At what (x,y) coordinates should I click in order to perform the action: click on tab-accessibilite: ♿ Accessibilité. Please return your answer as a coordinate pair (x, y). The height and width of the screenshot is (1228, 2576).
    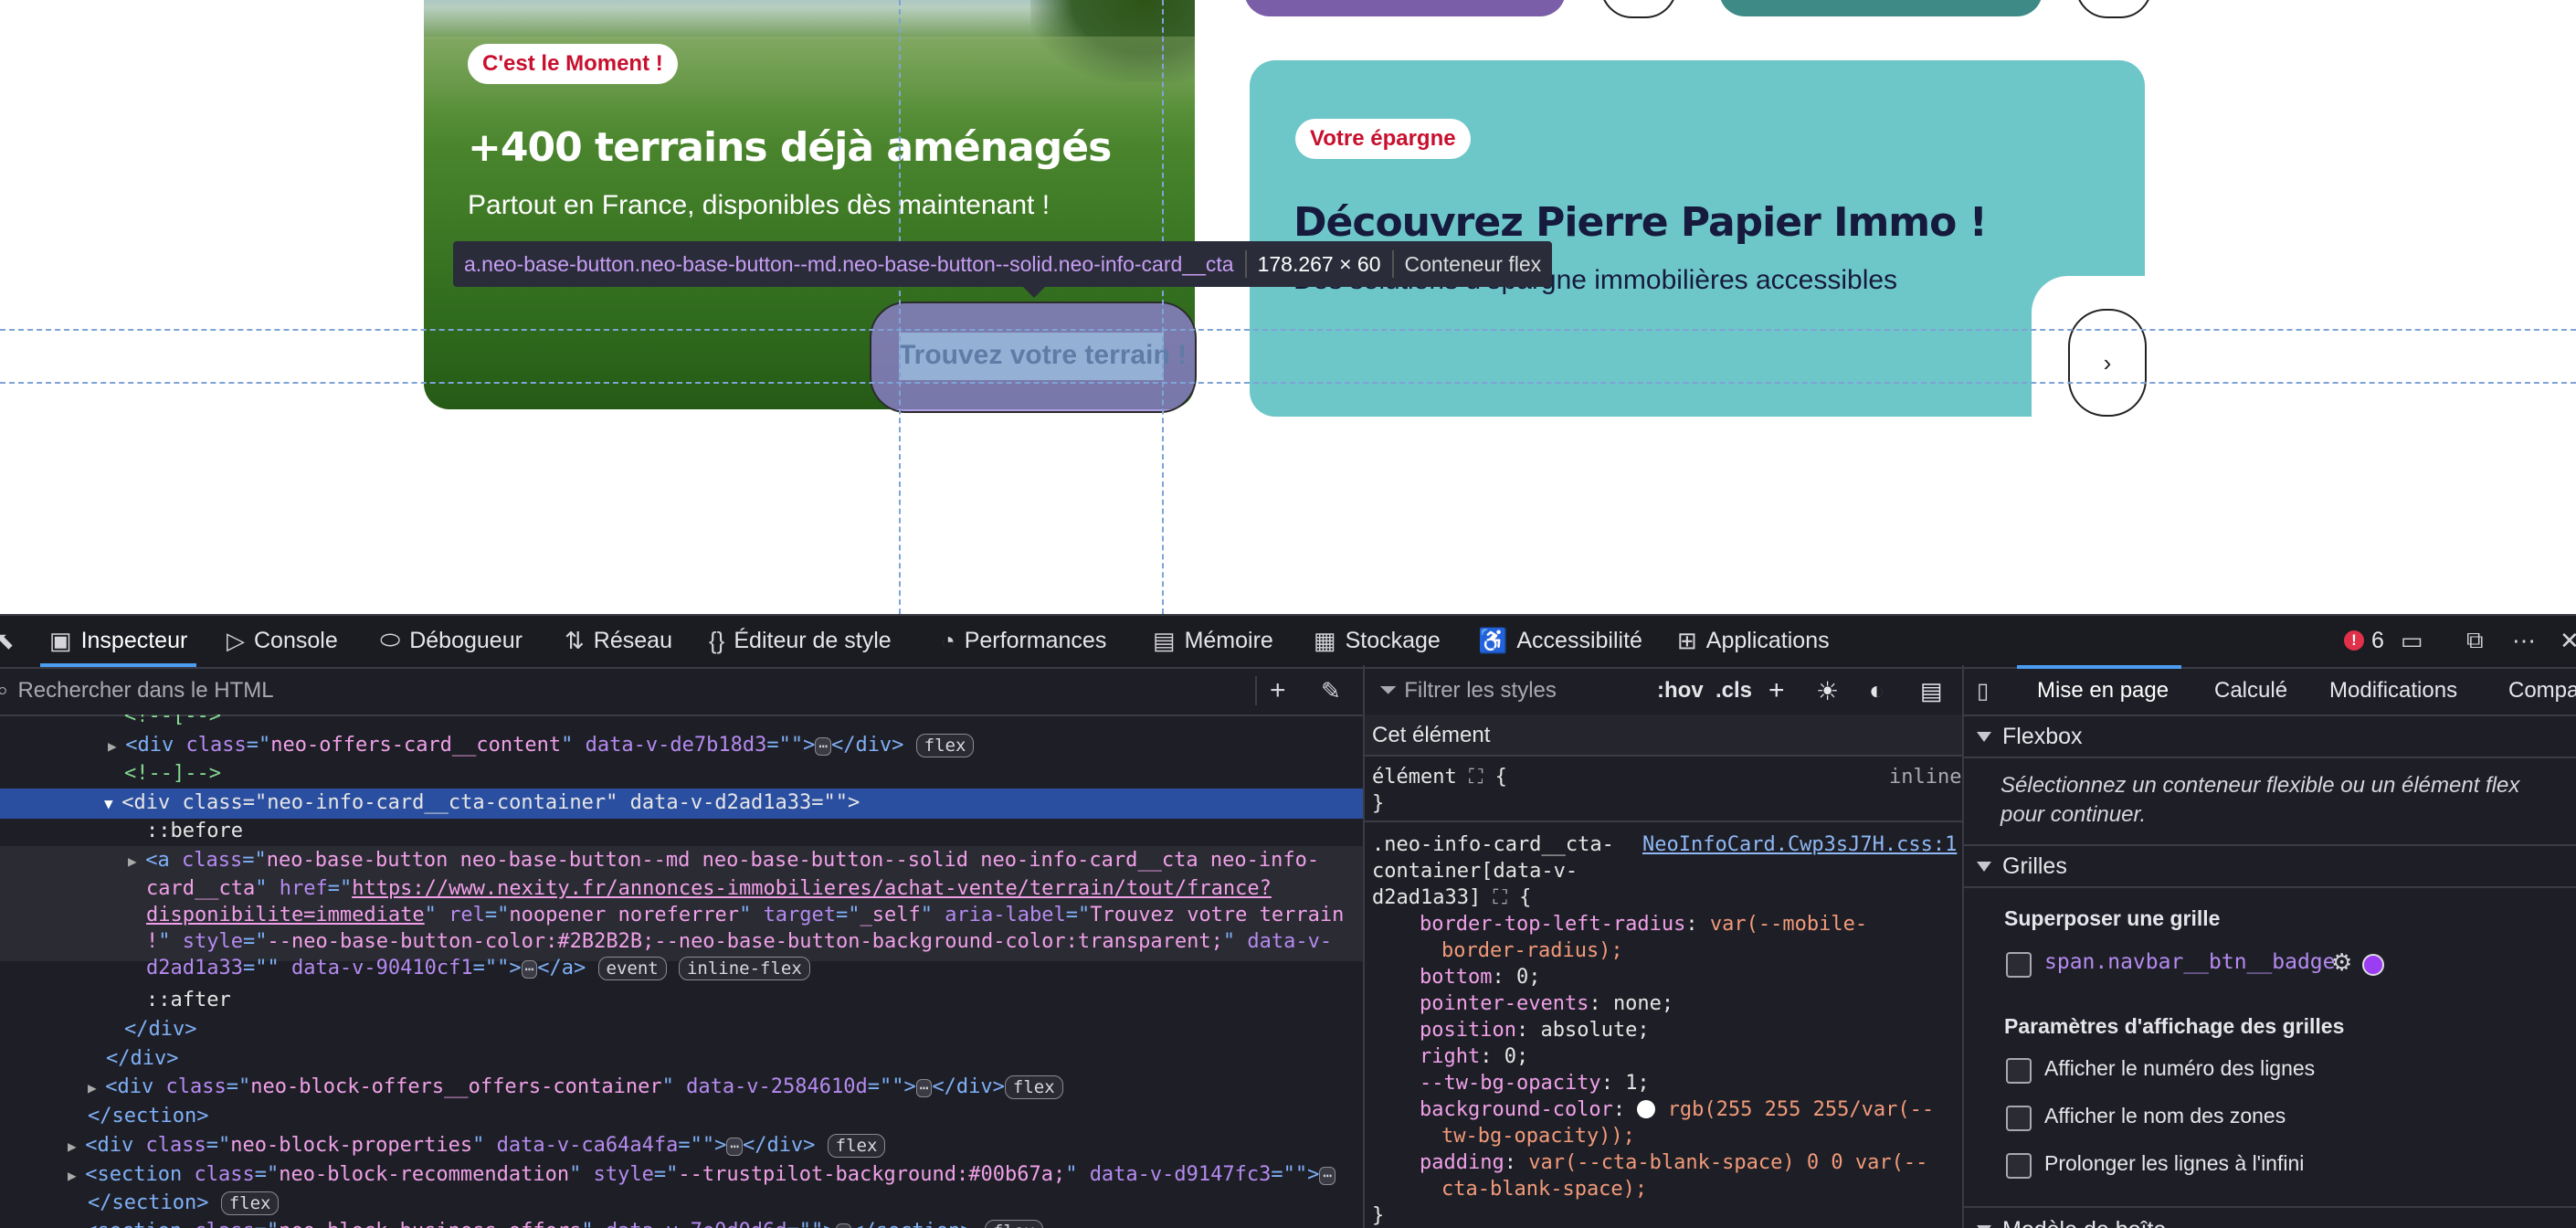
    Looking at the image, I should click on (1560, 640).